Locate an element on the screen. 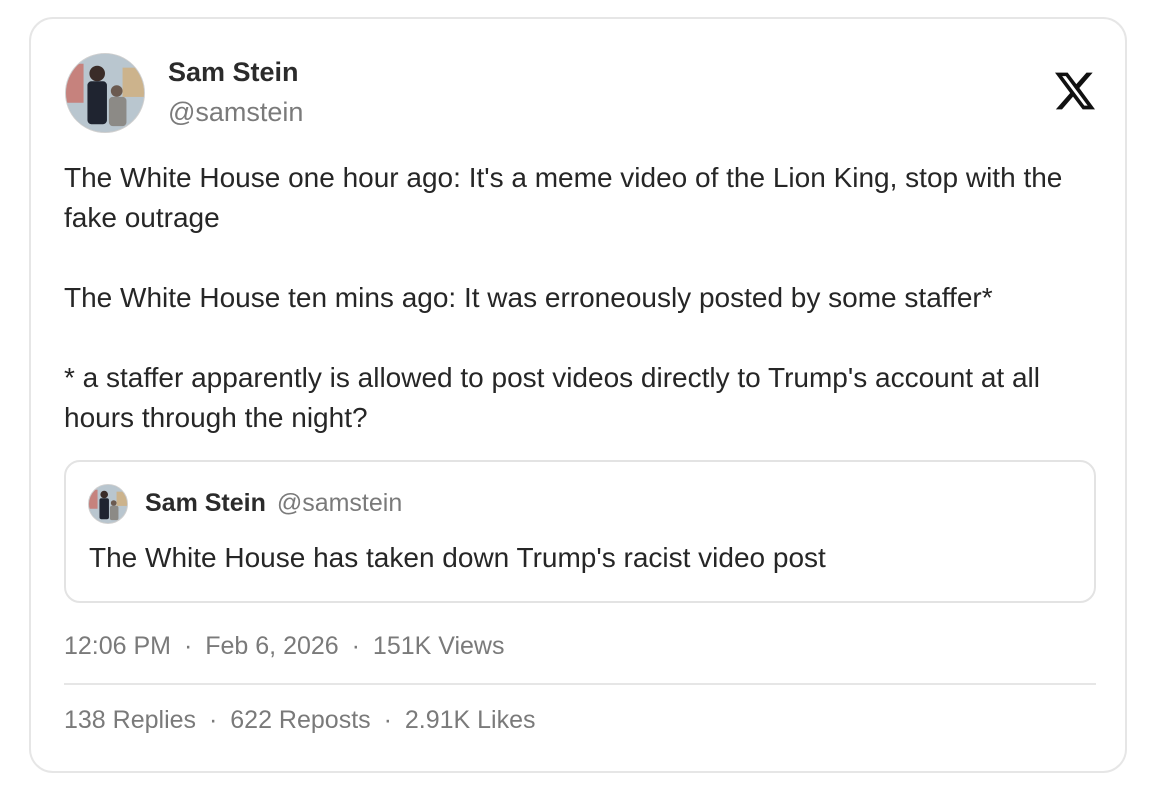  x-logo-icon is located at coordinates (1075, 91).